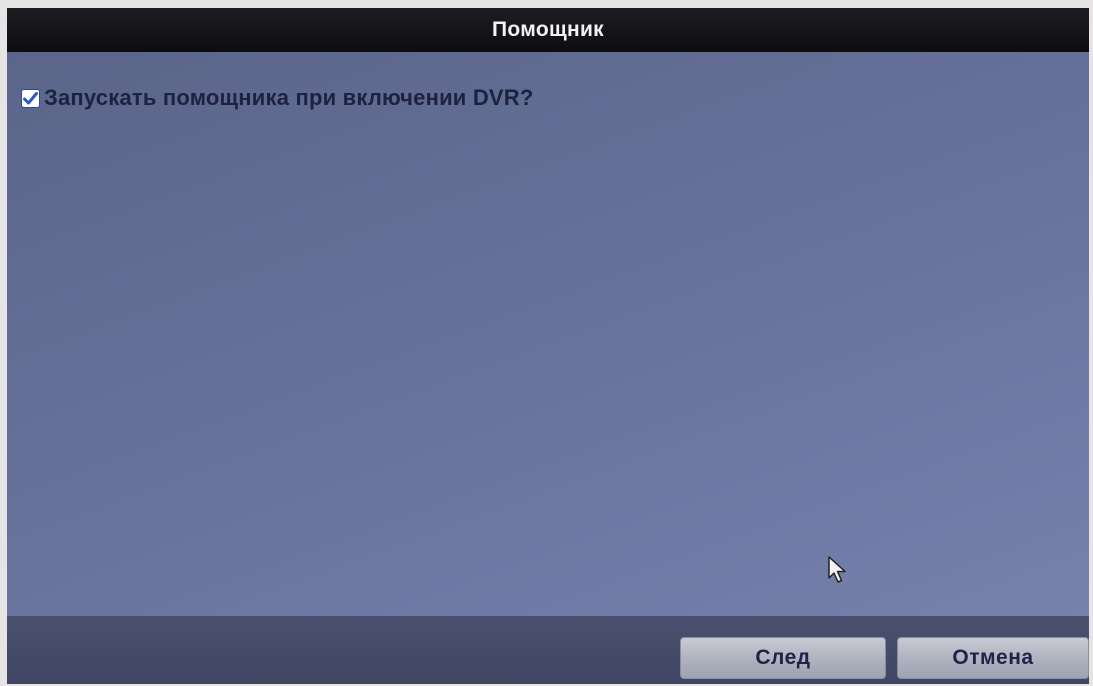 The width and height of the screenshot is (1093, 686). Describe the element at coordinates (837, 569) in the screenshot. I see `mouse-pointer-icon` at that location.